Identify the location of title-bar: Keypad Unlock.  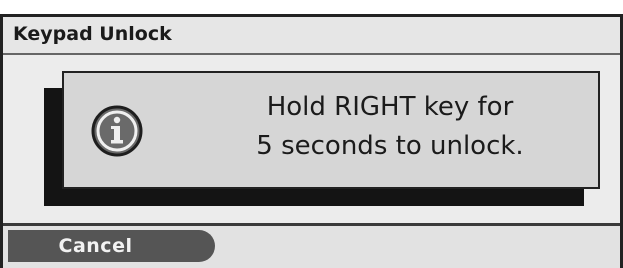
(311, 36).